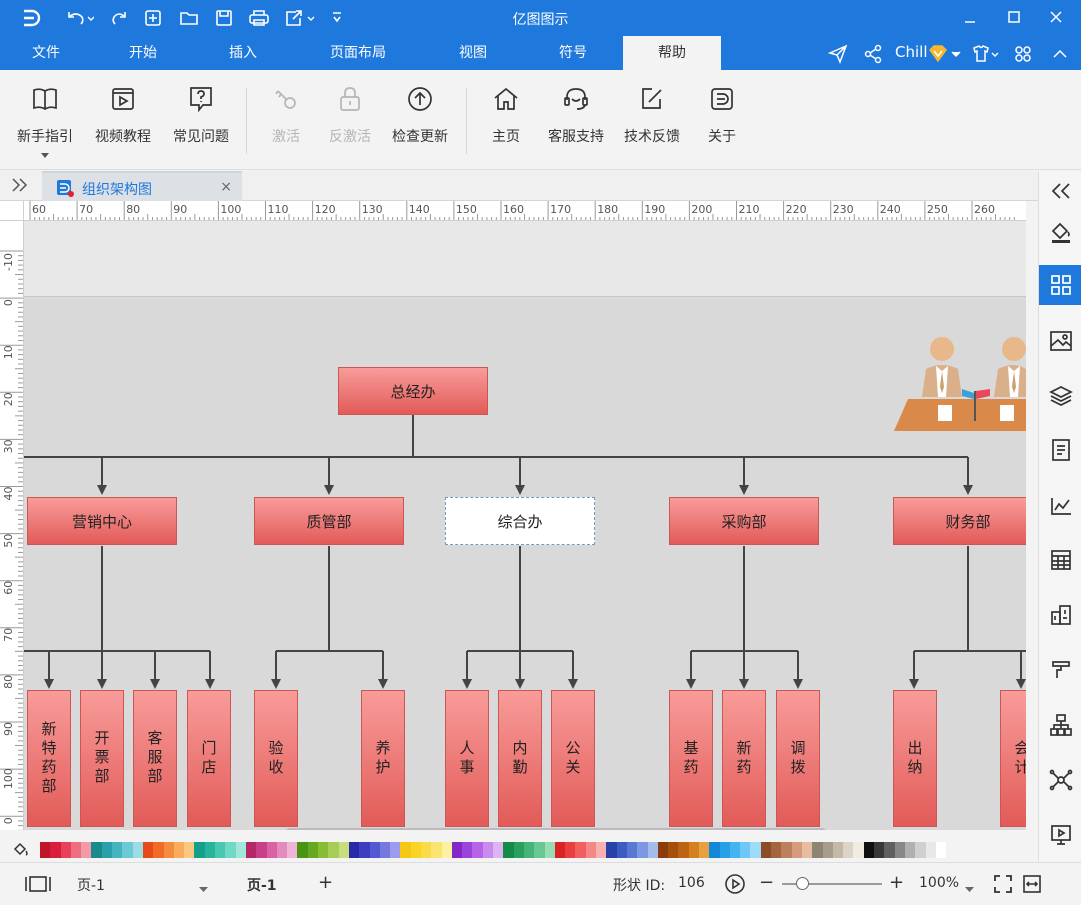 Image resolution: width=1081 pixels, height=905 pixels. Describe the element at coordinates (226, 187) in the screenshot. I see `close-tab-icon: ×` at that location.